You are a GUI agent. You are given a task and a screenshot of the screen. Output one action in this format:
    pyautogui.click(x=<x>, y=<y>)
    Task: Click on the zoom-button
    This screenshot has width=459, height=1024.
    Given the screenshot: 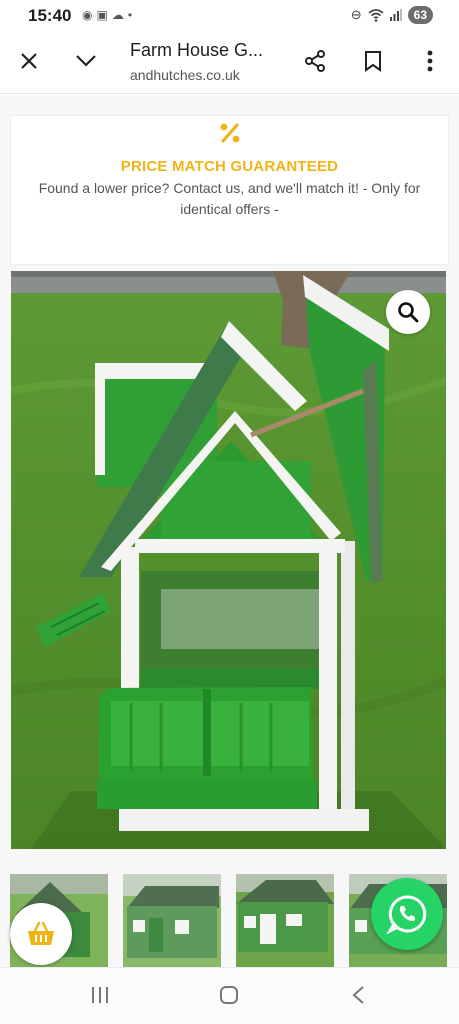 What is the action you would take?
    pyautogui.click(x=408, y=312)
    